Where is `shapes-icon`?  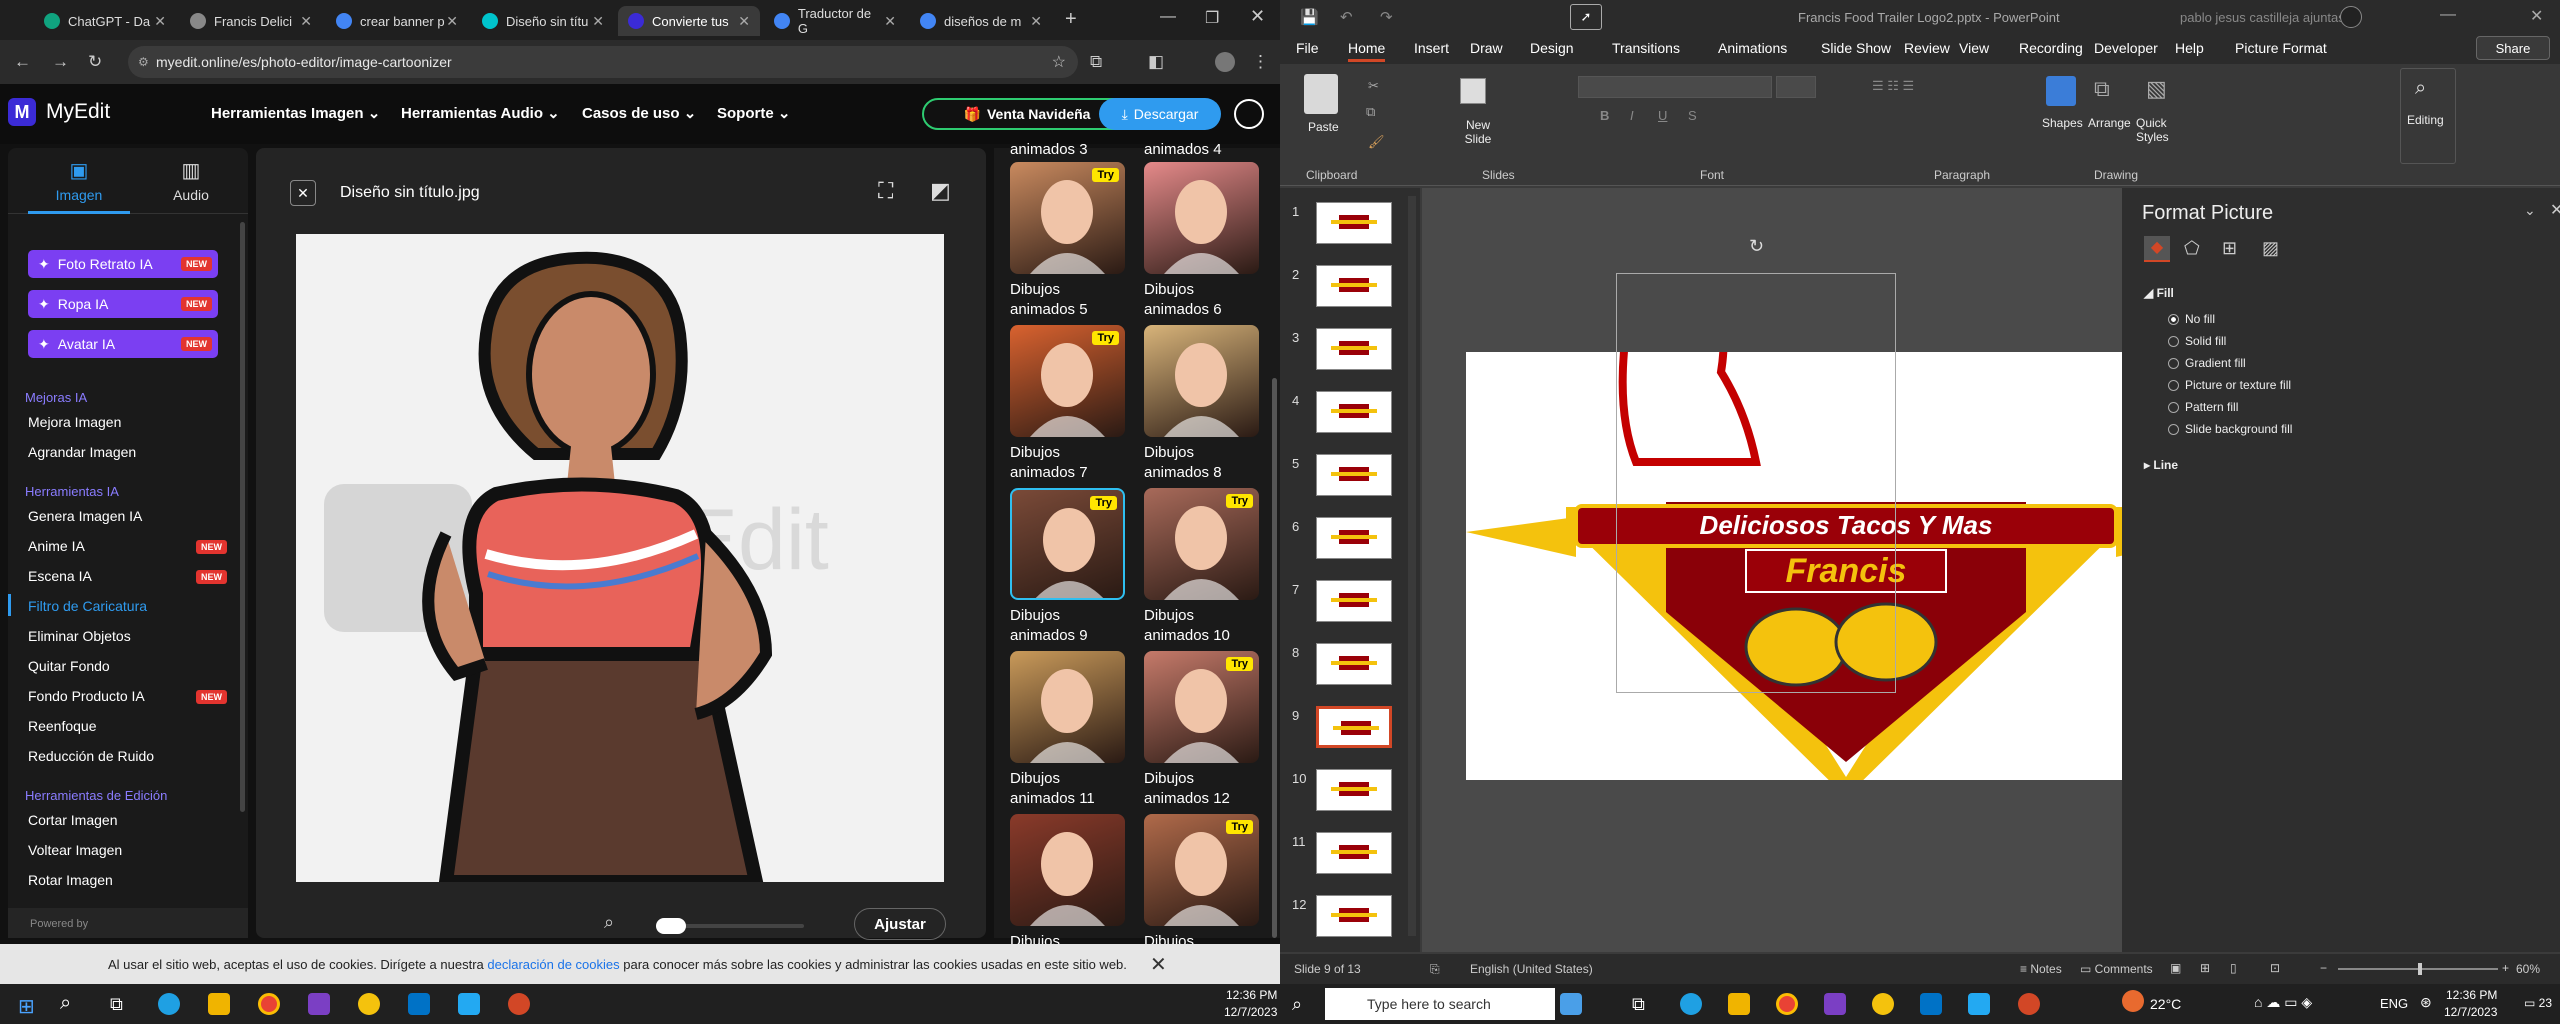
shapes-icon is located at coordinates (2061, 91).